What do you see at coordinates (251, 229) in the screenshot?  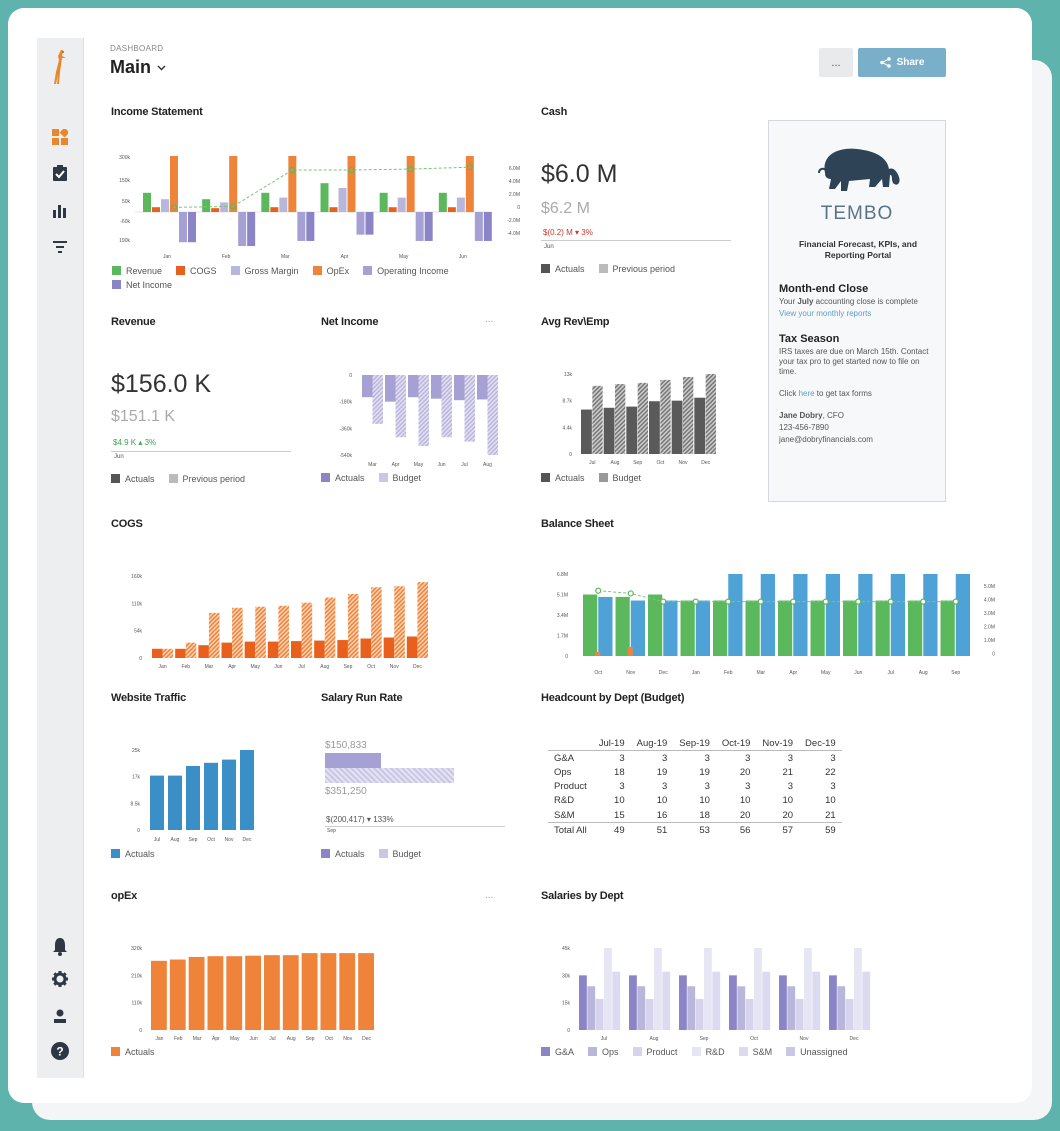 I see `bar-net-income` at bounding box center [251, 229].